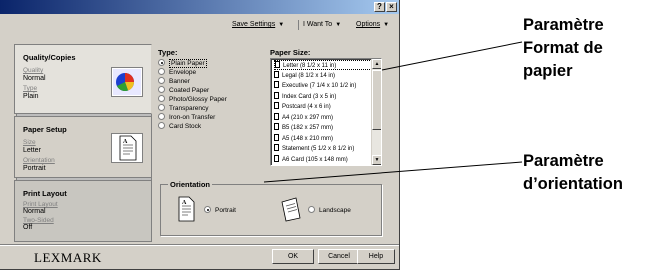  What do you see at coordinates (592, 173) in the screenshot?
I see `orientation-callout: Paramètre d’orientation` at bounding box center [592, 173].